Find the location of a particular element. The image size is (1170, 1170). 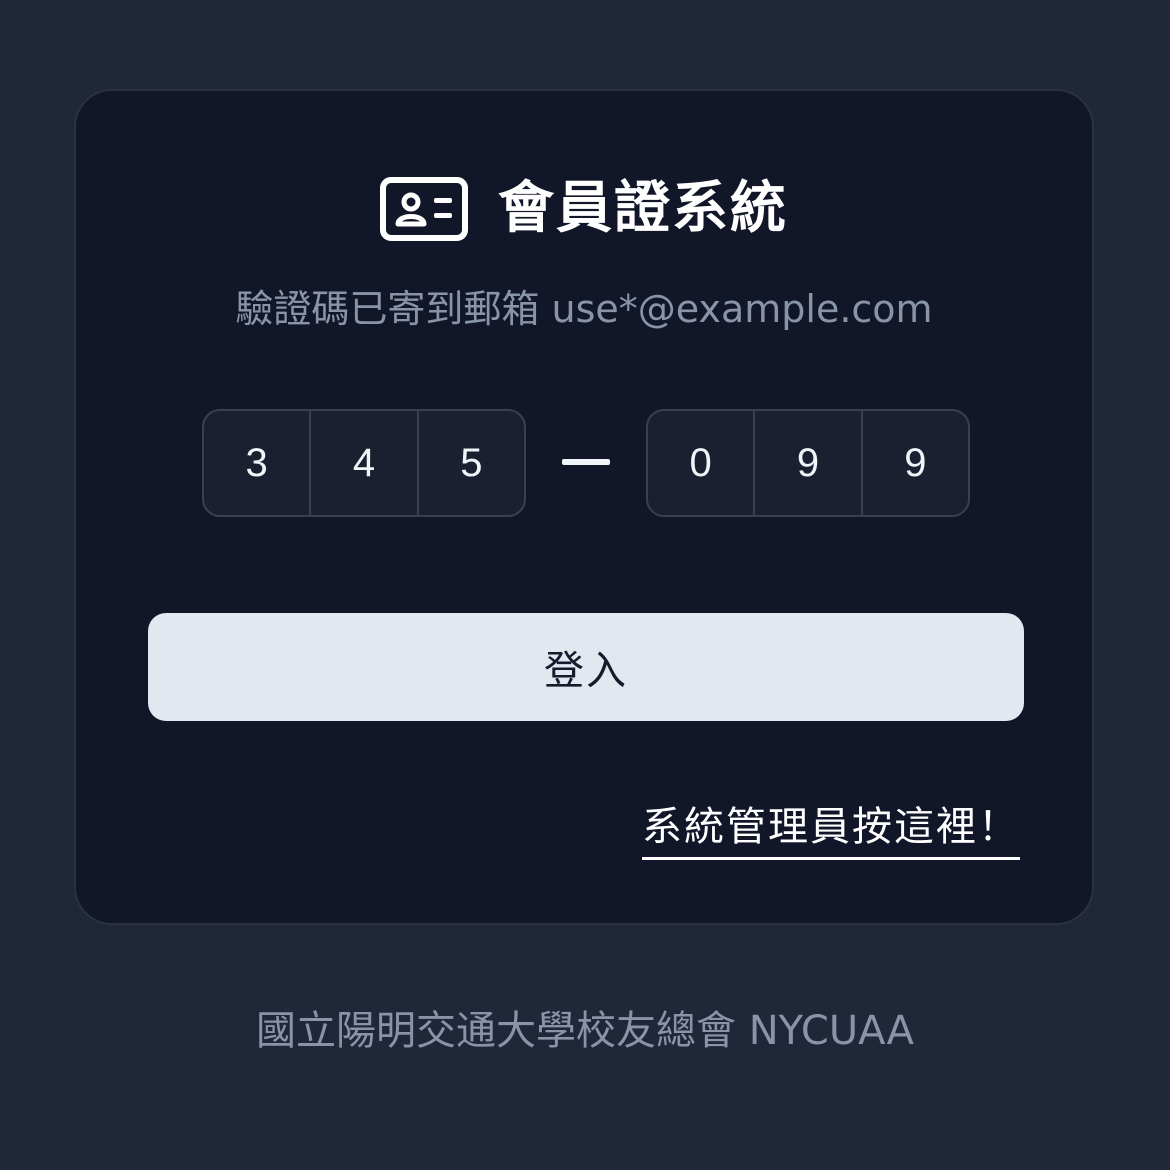

otp-separator is located at coordinates (586, 462).